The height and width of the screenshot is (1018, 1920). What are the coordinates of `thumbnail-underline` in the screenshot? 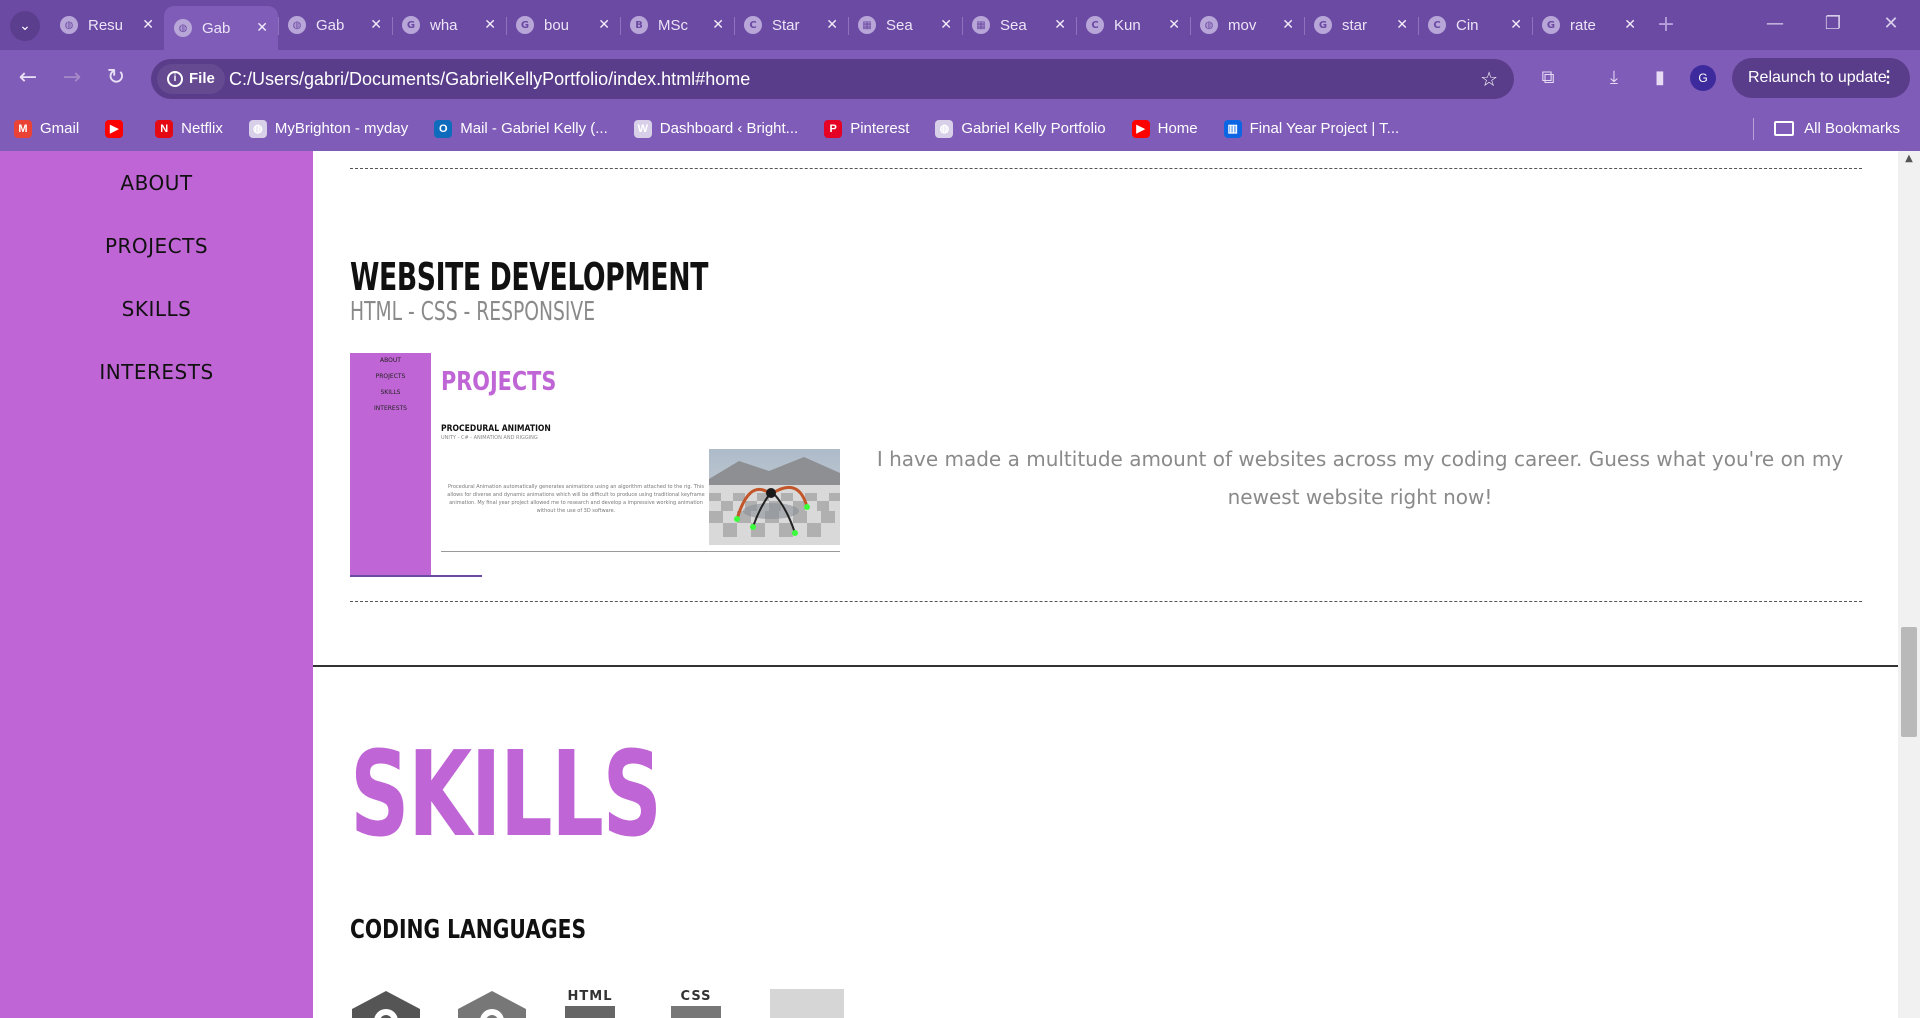 It's located at (416, 576).